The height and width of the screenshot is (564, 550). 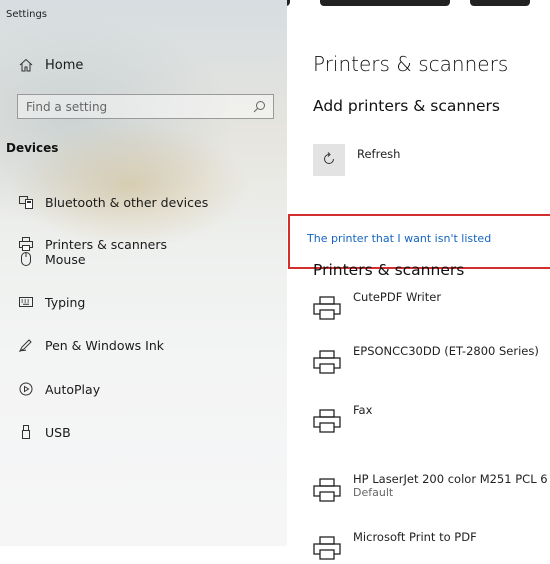 What do you see at coordinates (25, 65) in the screenshot?
I see `home-icon` at bounding box center [25, 65].